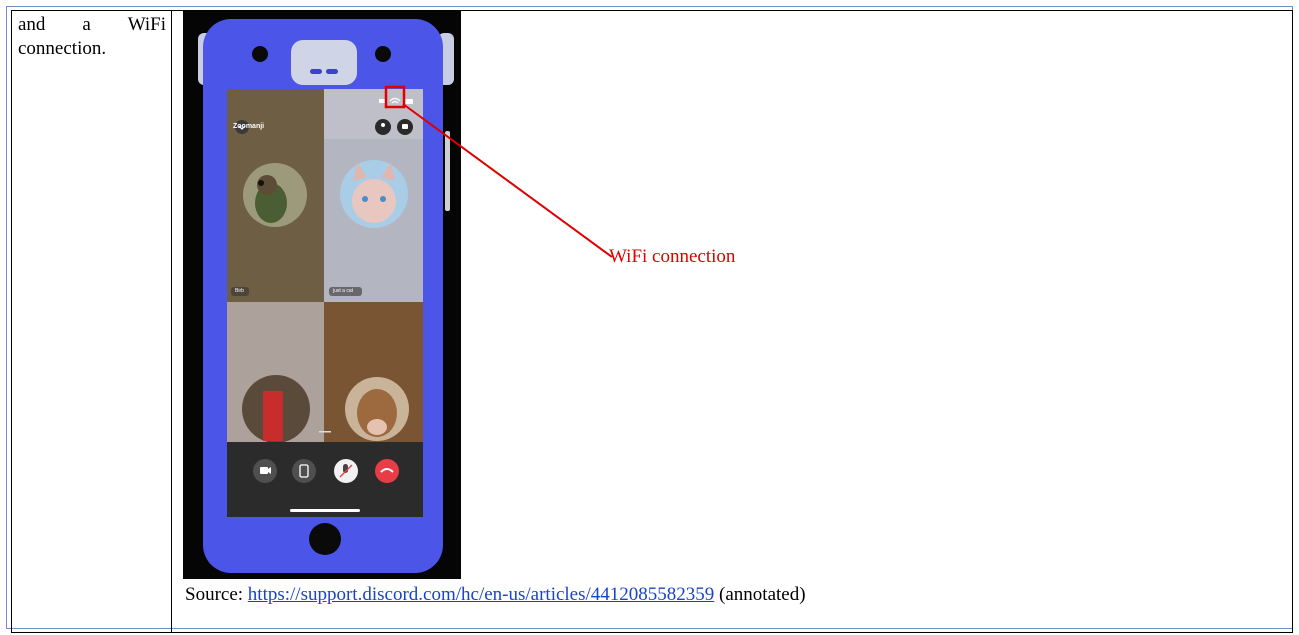 This screenshot has width=1299, height=635. I want to click on wifi-annotation-label: WiFi connection, so click(672, 256).